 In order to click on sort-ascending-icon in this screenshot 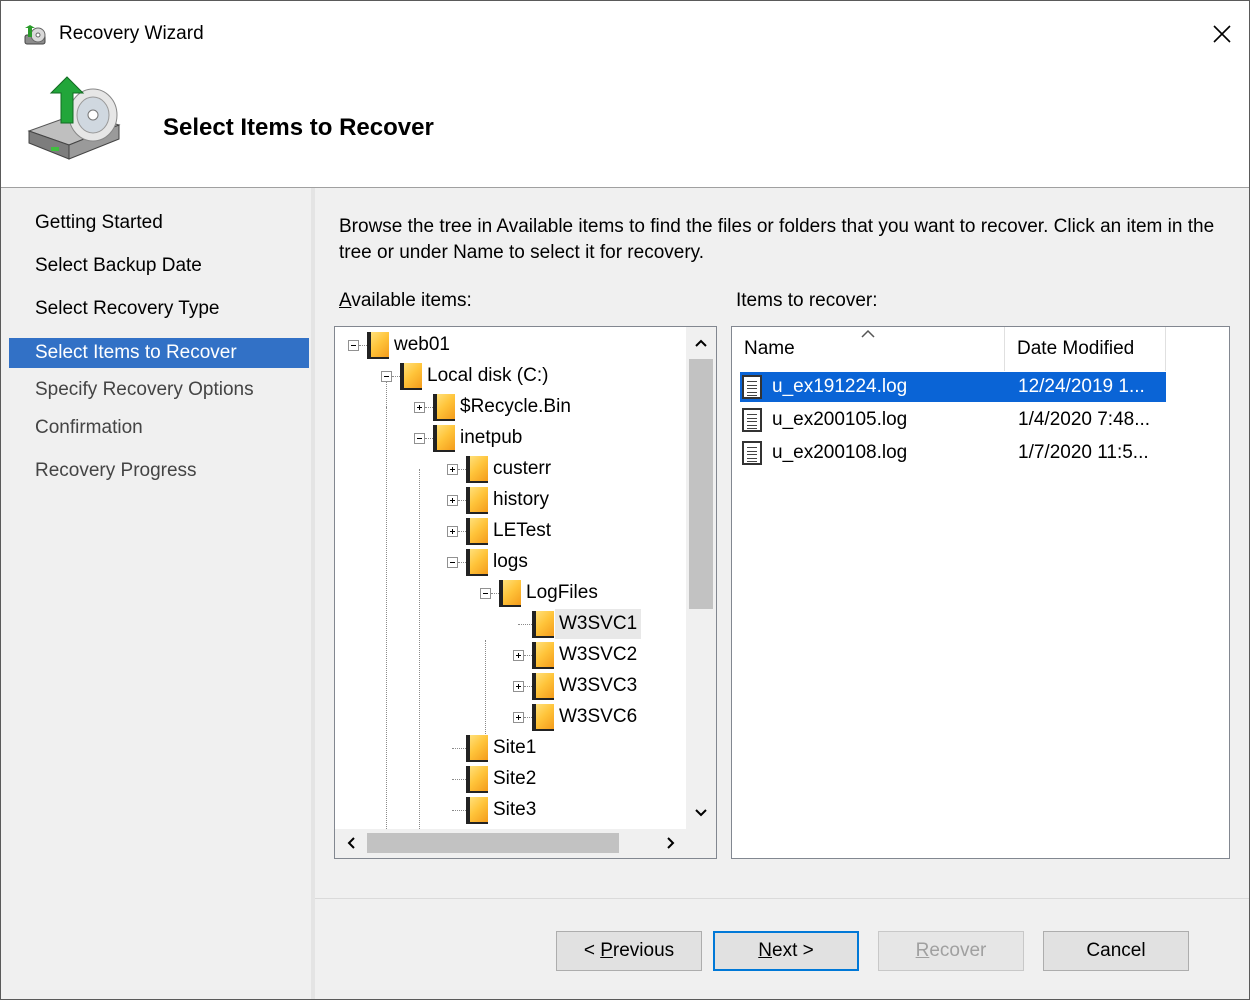, I will do `click(868, 333)`.